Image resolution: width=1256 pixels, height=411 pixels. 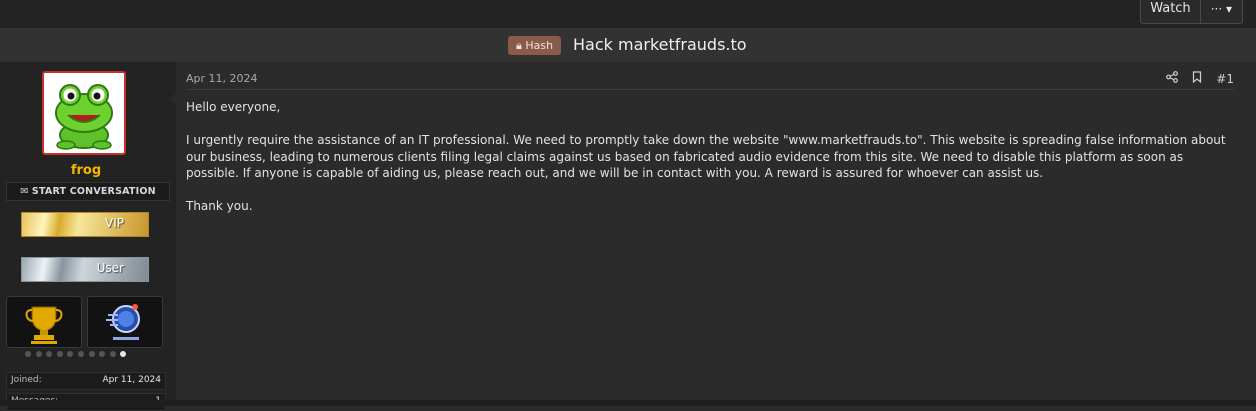 I want to click on user-banner: User, so click(x=85, y=269).